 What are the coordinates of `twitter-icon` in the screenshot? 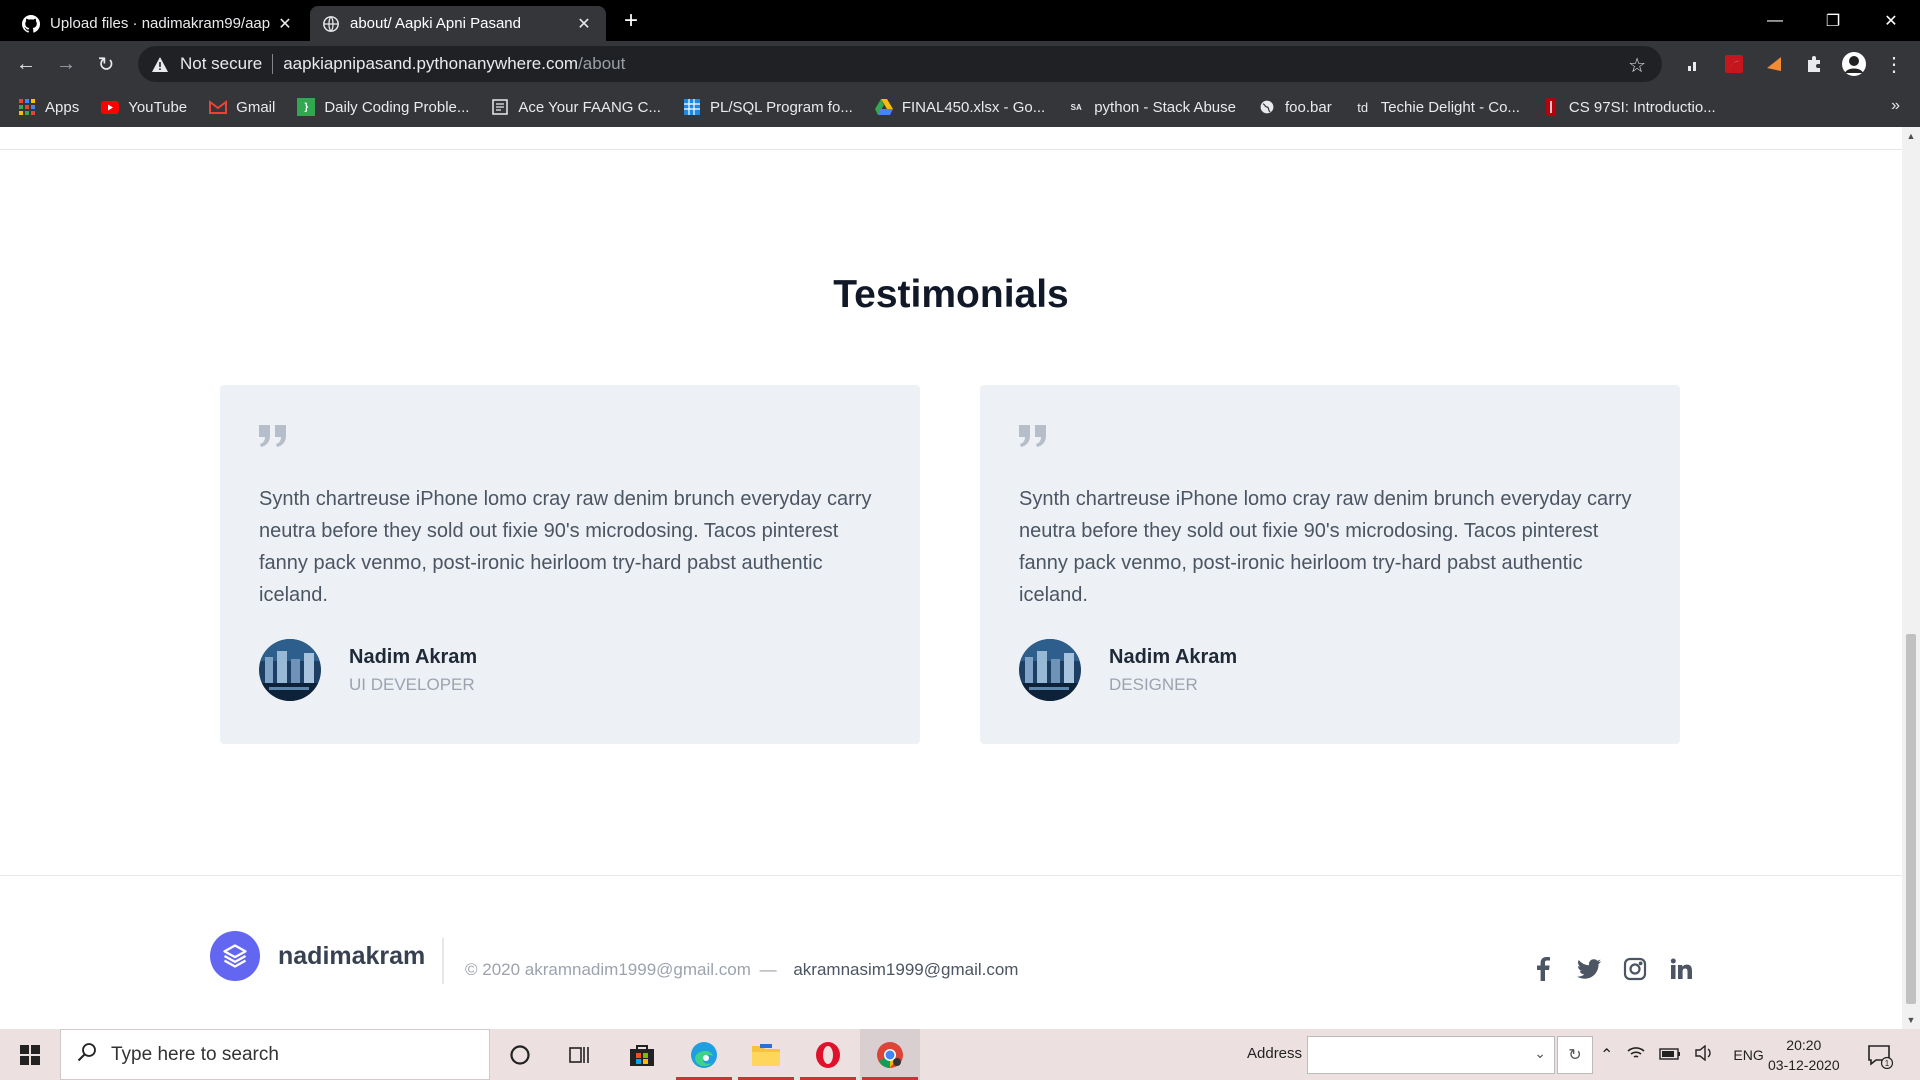 It's located at (1589, 969).